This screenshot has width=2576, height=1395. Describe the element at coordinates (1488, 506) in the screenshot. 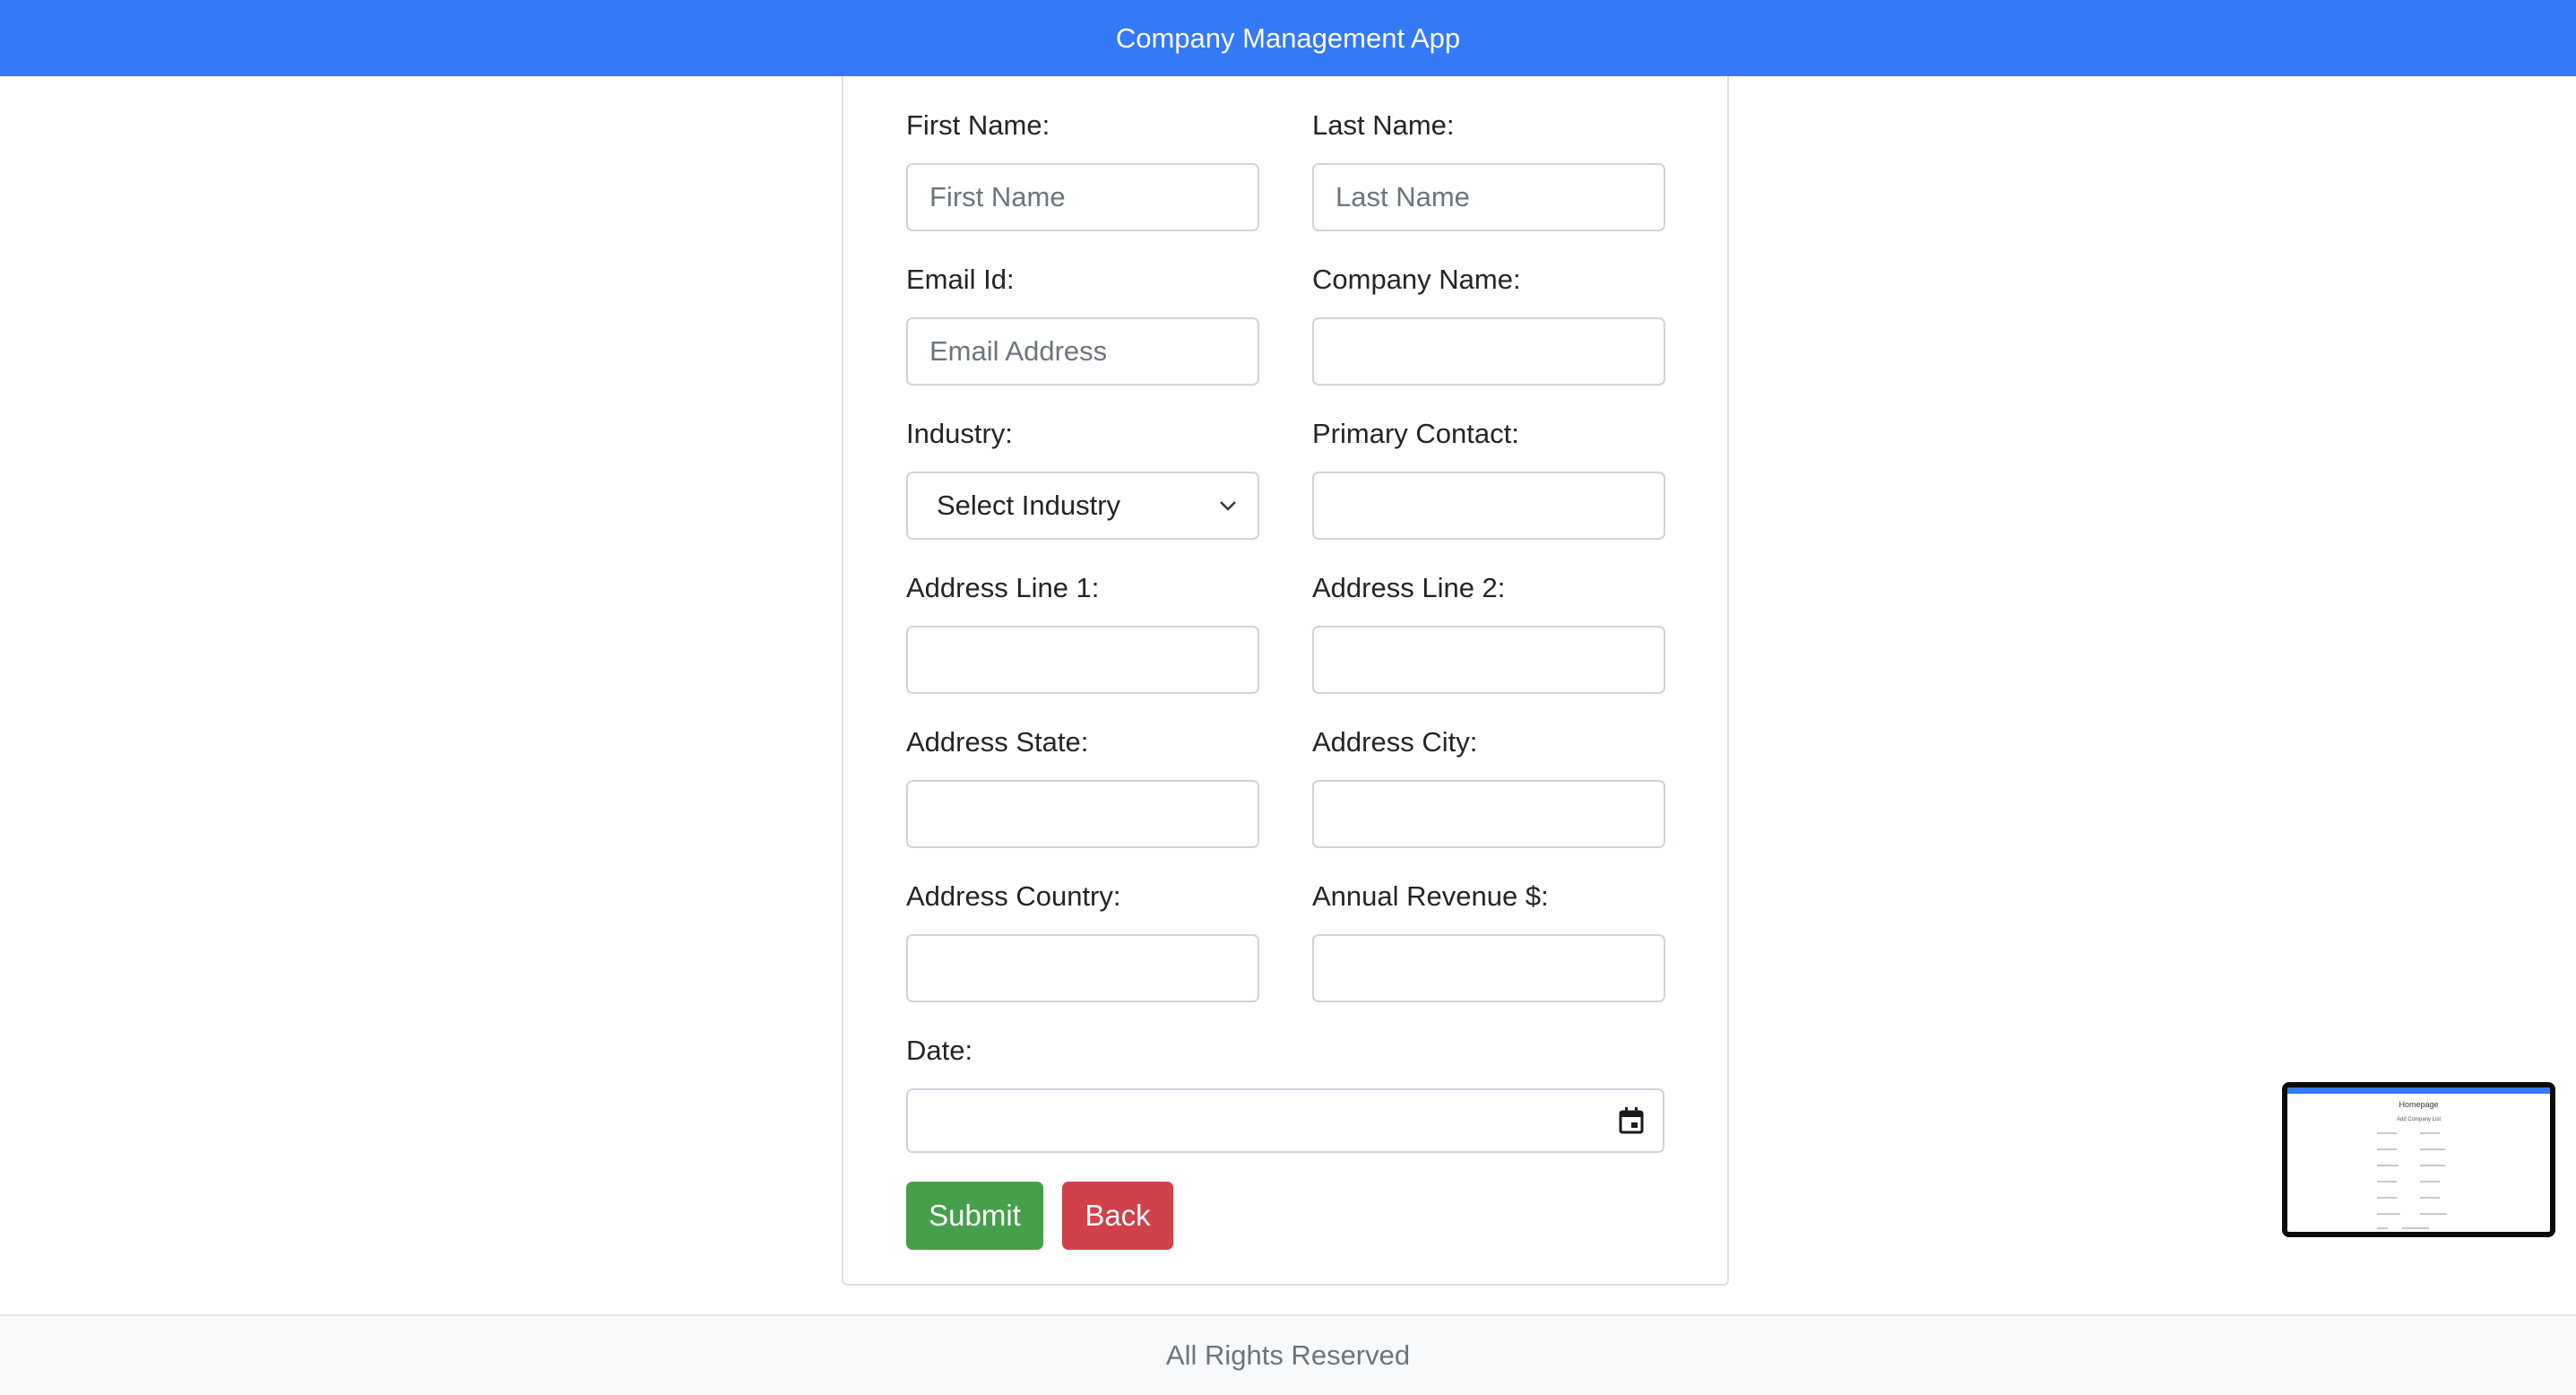

I see `primary-contact-input` at that location.